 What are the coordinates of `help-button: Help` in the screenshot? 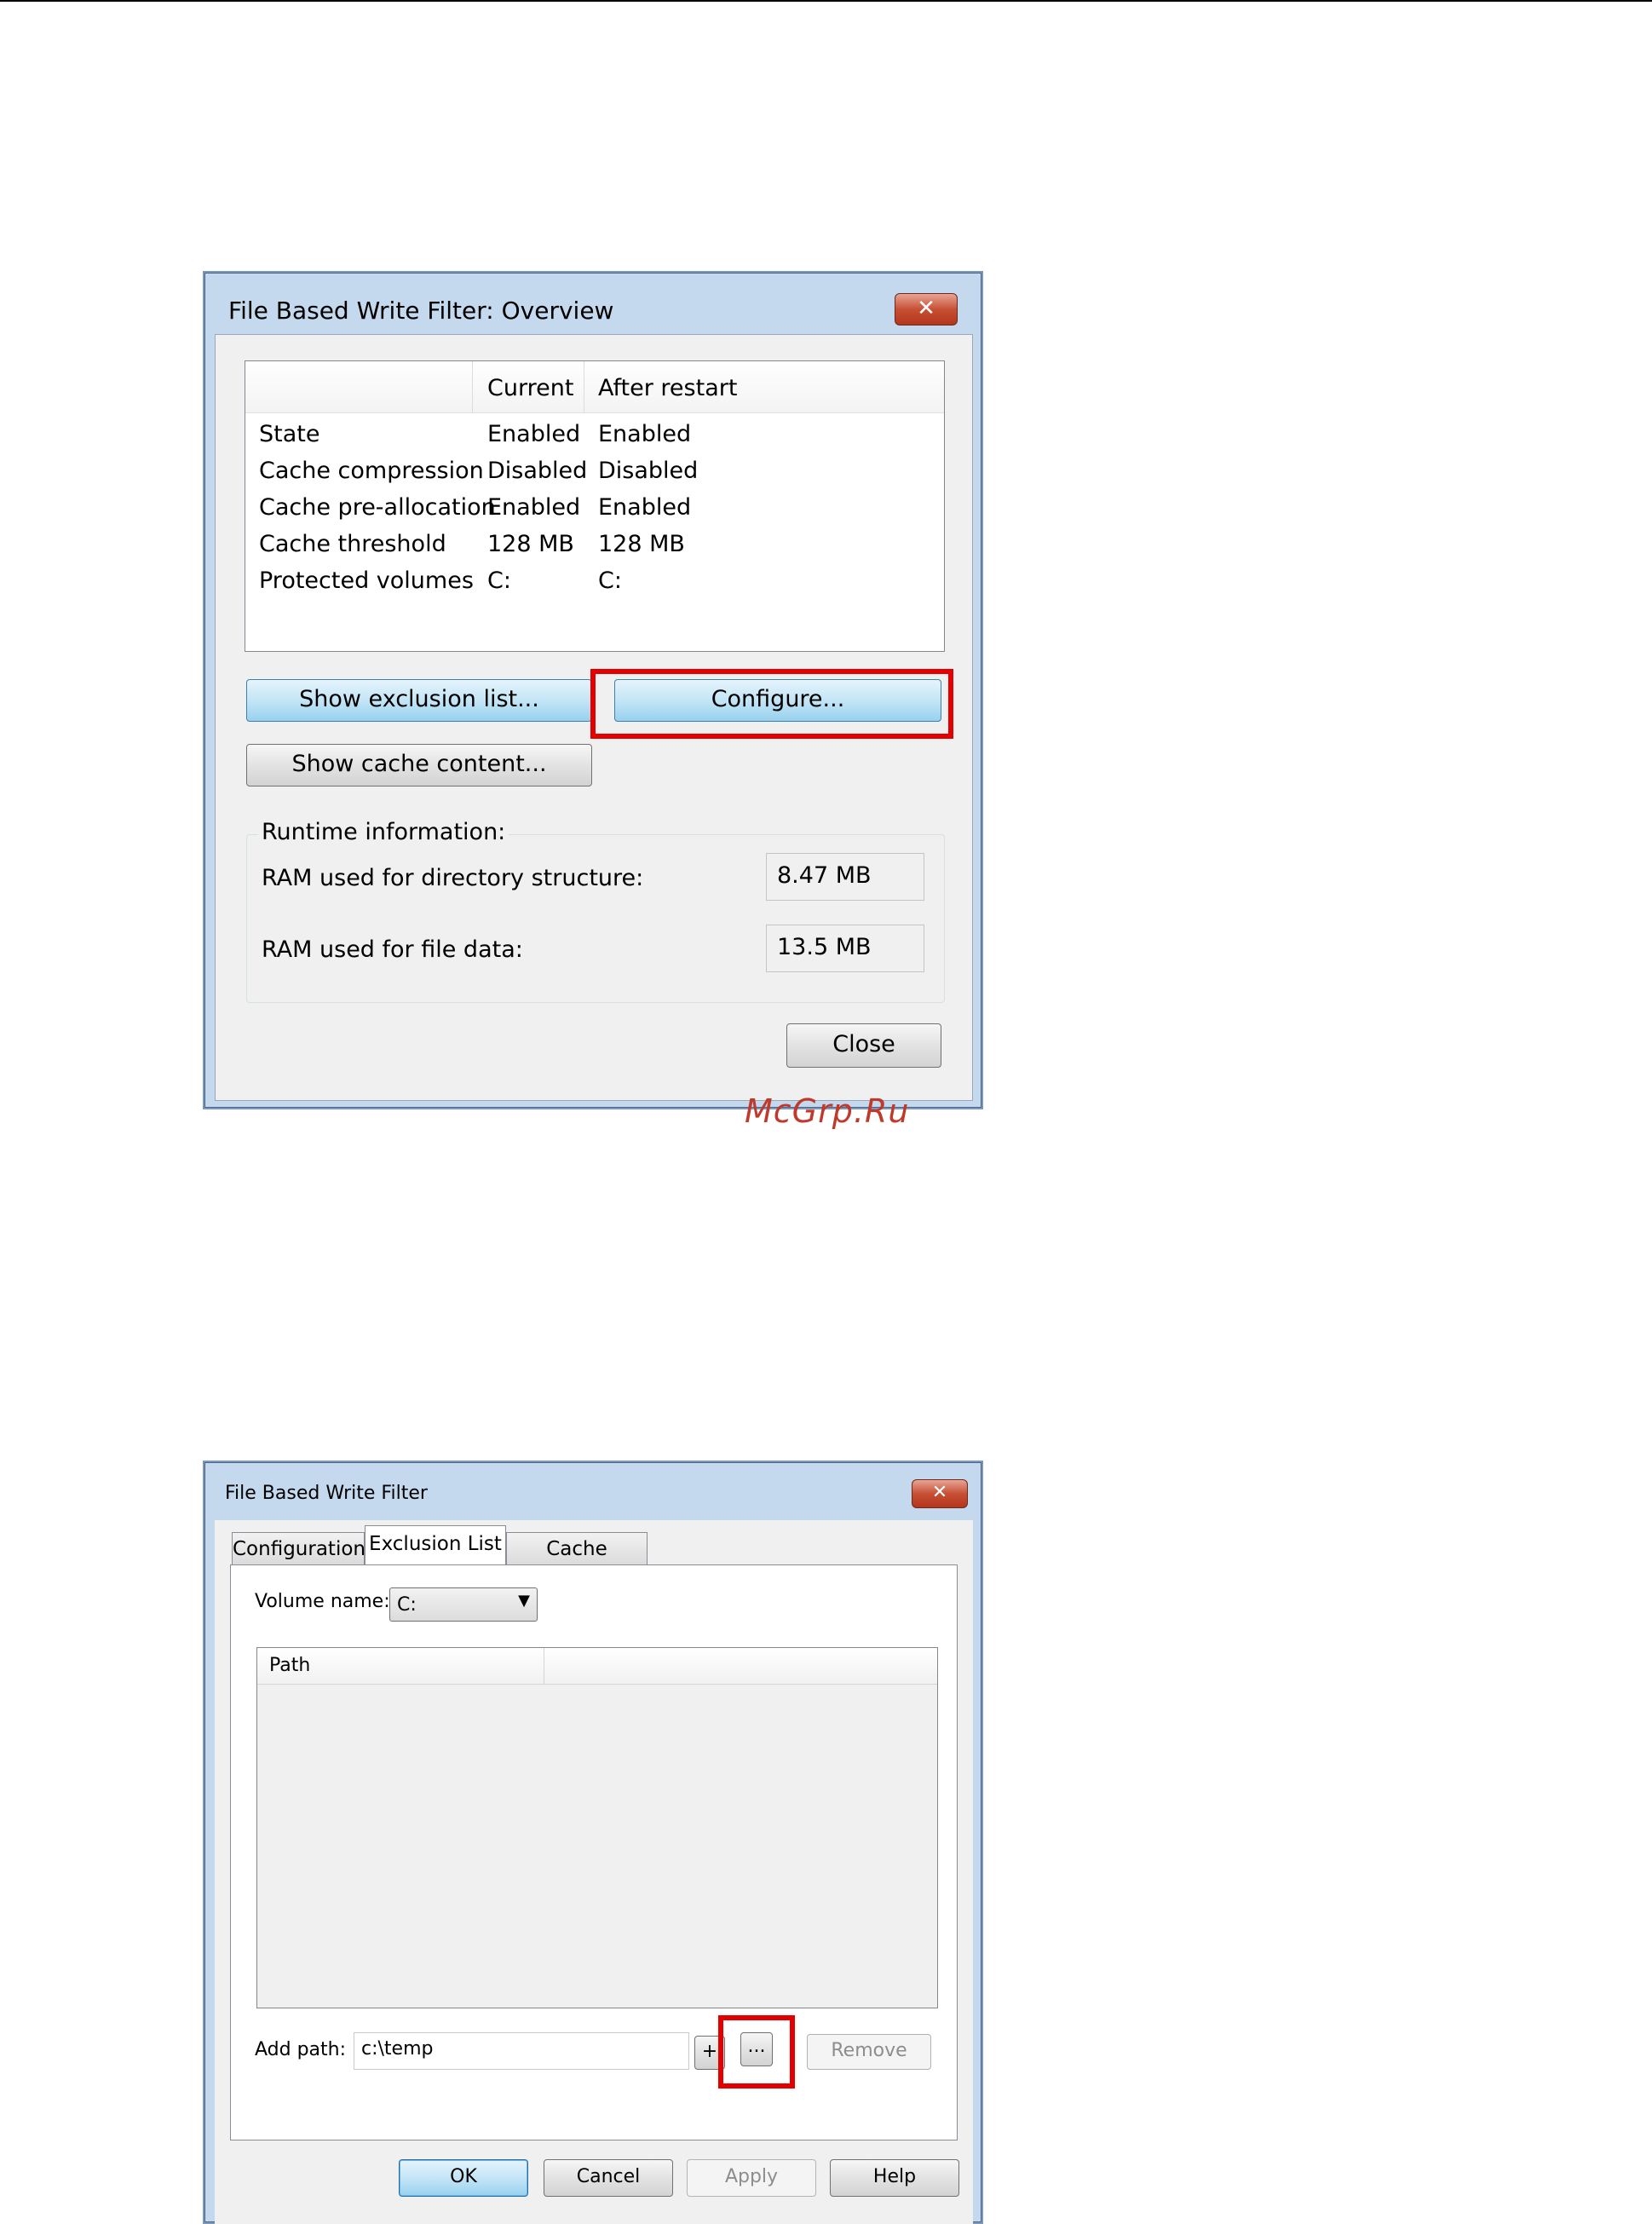 It's located at (895, 2178).